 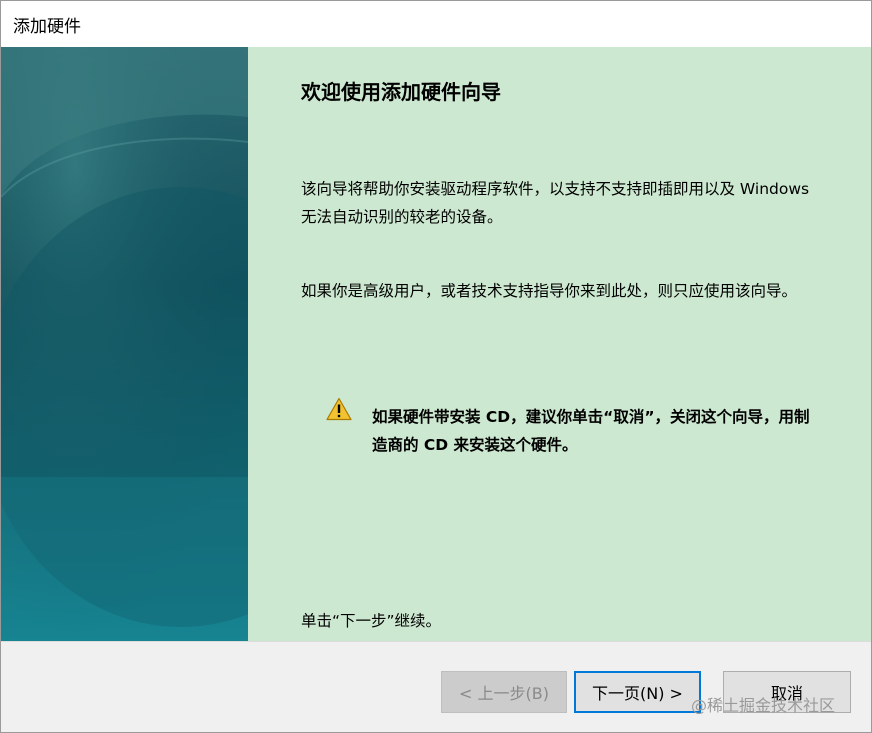 I want to click on back-button: < 上一步(B), so click(x=504, y=692).